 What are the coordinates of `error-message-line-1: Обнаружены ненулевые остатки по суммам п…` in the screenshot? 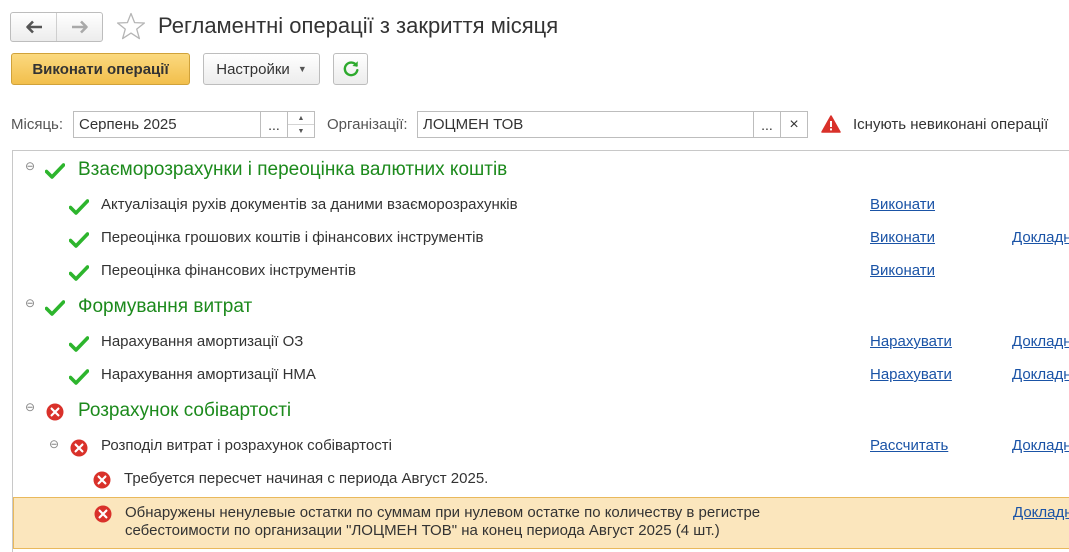 It's located at (443, 512).